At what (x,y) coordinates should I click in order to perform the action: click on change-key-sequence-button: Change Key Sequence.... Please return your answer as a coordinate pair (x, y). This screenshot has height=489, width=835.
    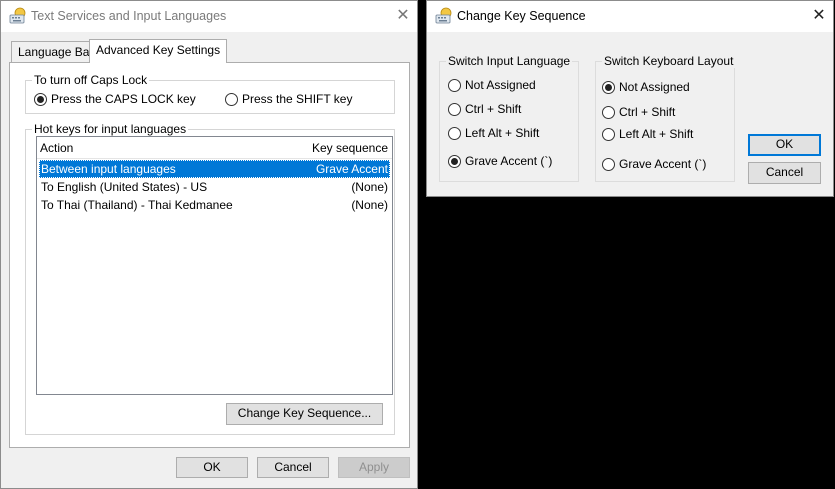
    Looking at the image, I should click on (304, 414).